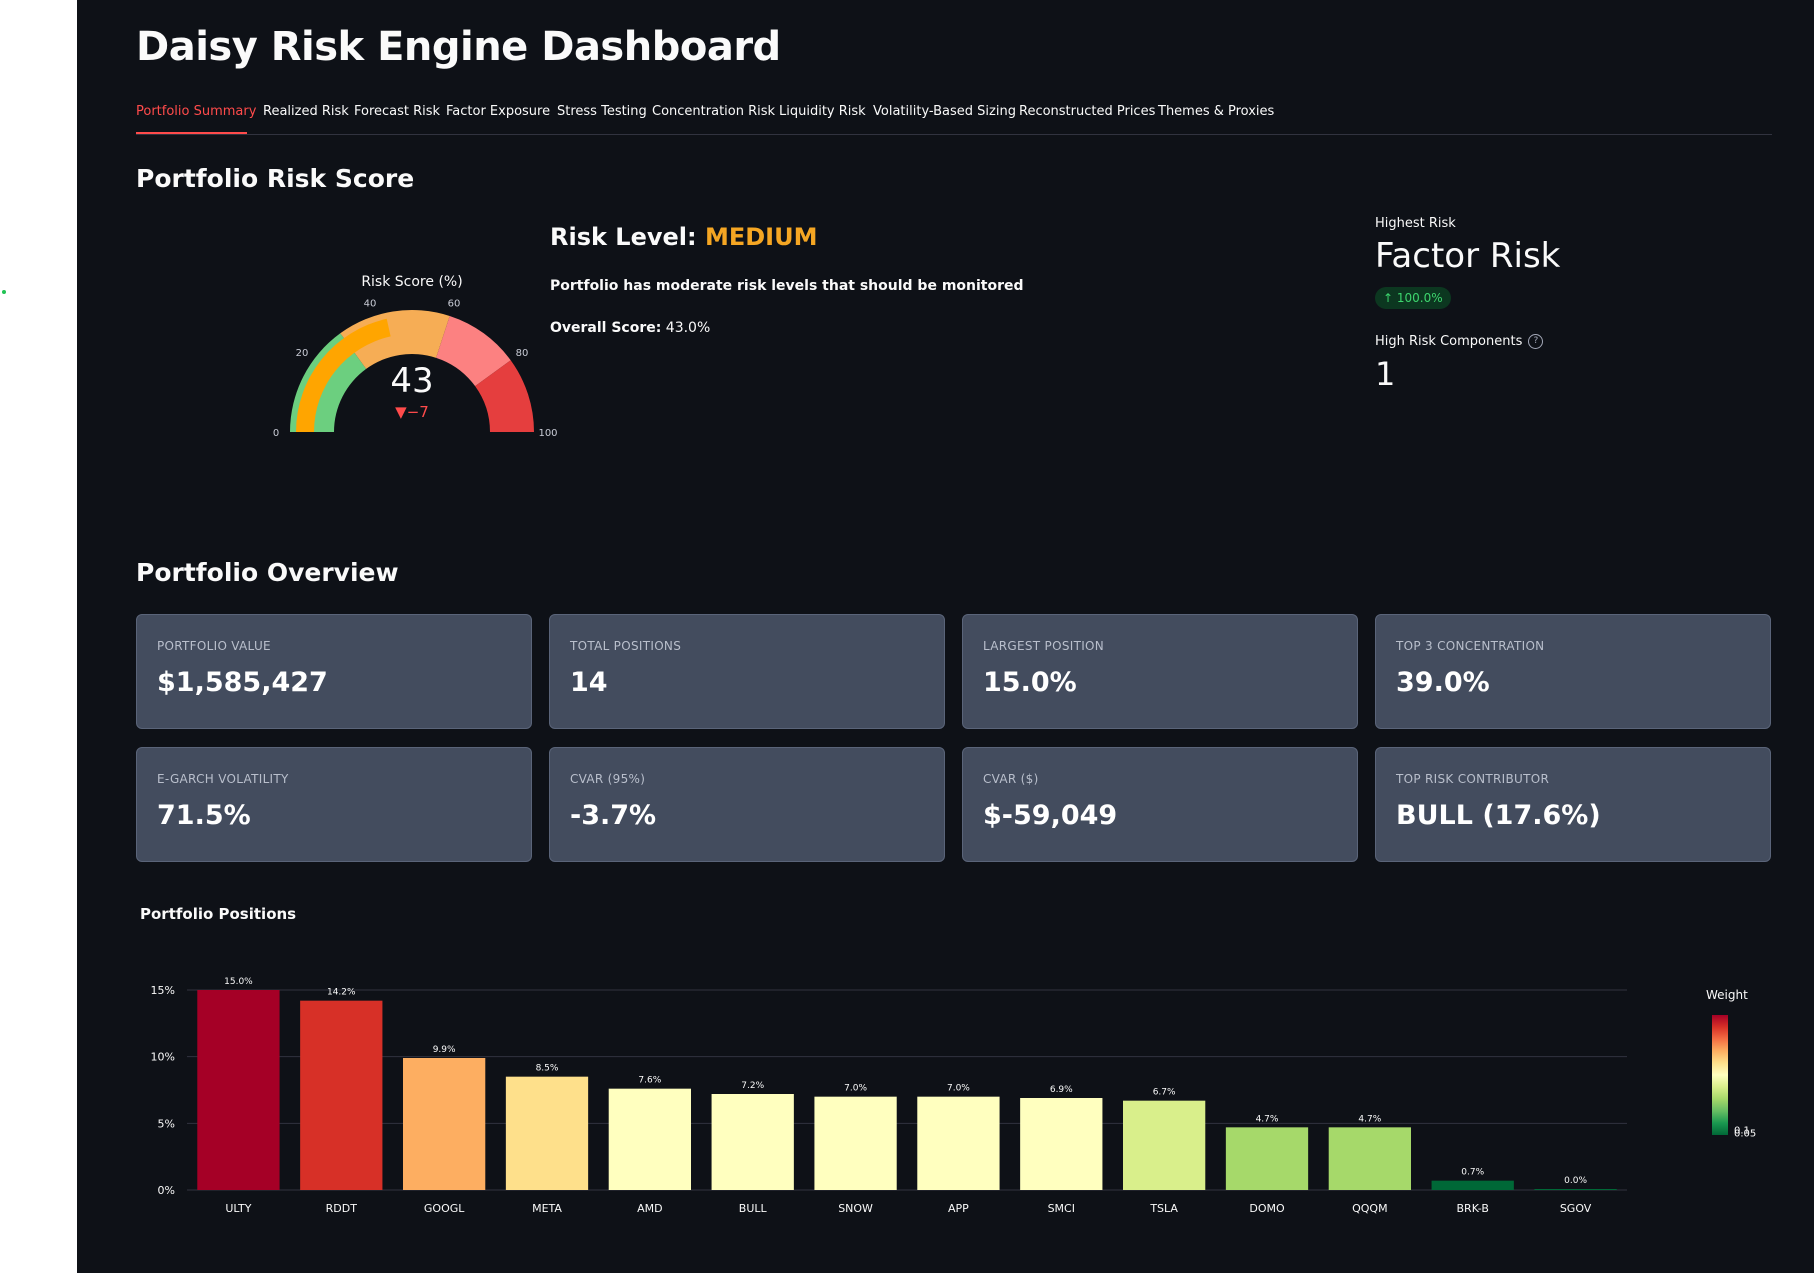 The width and height of the screenshot is (1814, 1273). I want to click on card-value: -3.7%, so click(613, 815).